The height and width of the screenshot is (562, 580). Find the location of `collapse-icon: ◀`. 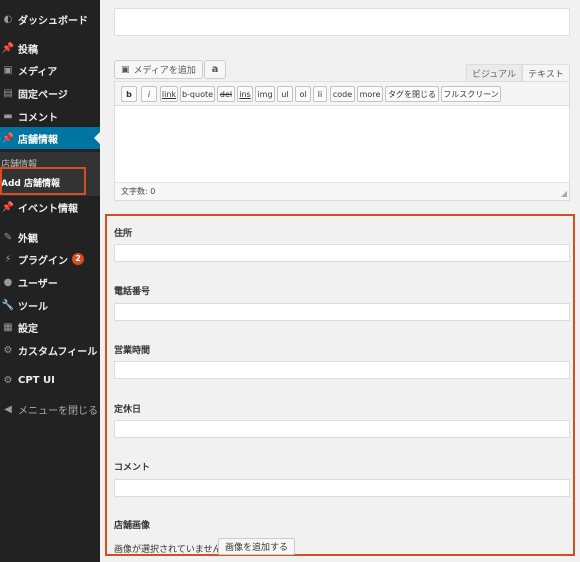

collapse-icon: ◀ is located at coordinates (8, 409).